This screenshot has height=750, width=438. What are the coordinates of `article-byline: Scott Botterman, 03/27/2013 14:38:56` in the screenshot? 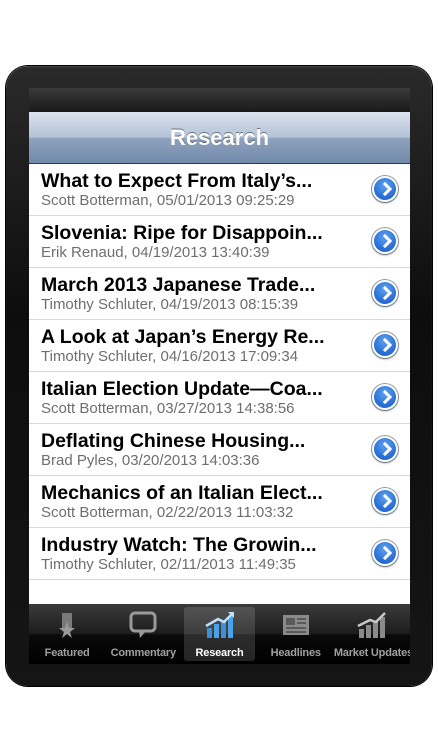 It's located at (168, 408).